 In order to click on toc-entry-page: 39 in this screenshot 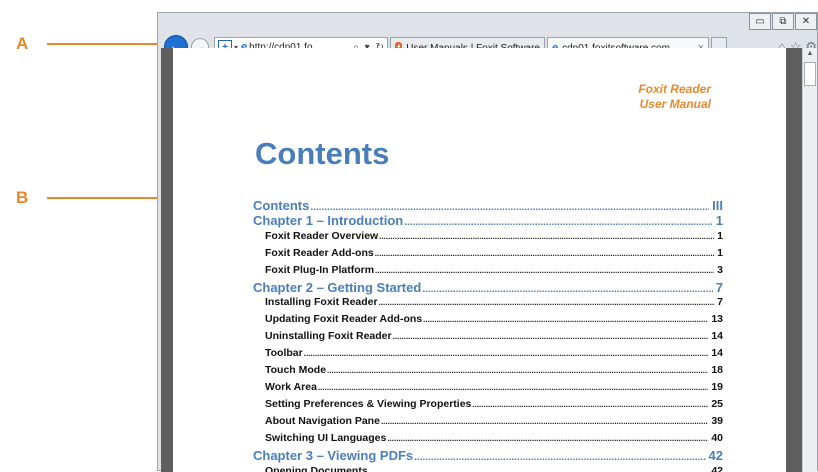, I will do `click(717, 421)`.